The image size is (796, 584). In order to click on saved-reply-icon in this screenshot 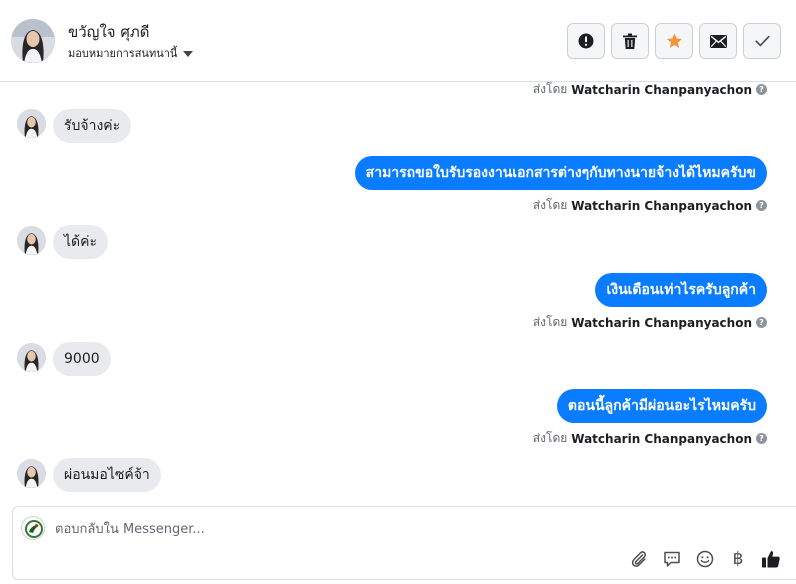, I will do `click(672, 559)`.